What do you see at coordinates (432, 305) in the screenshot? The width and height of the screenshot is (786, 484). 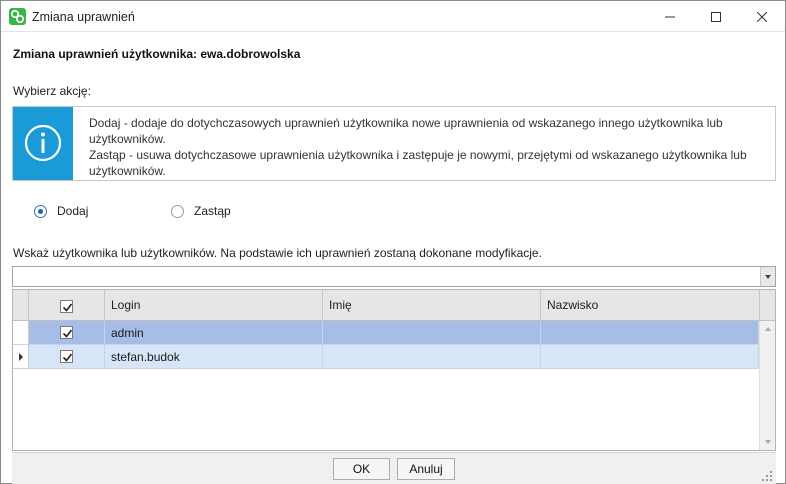 I see `column-first-name-header: Imię` at bounding box center [432, 305].